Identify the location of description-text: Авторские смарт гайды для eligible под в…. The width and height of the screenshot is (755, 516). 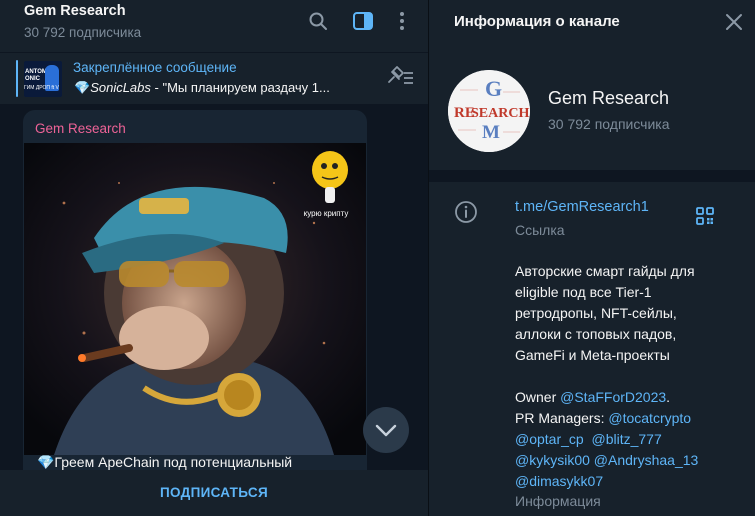
(605, 313).